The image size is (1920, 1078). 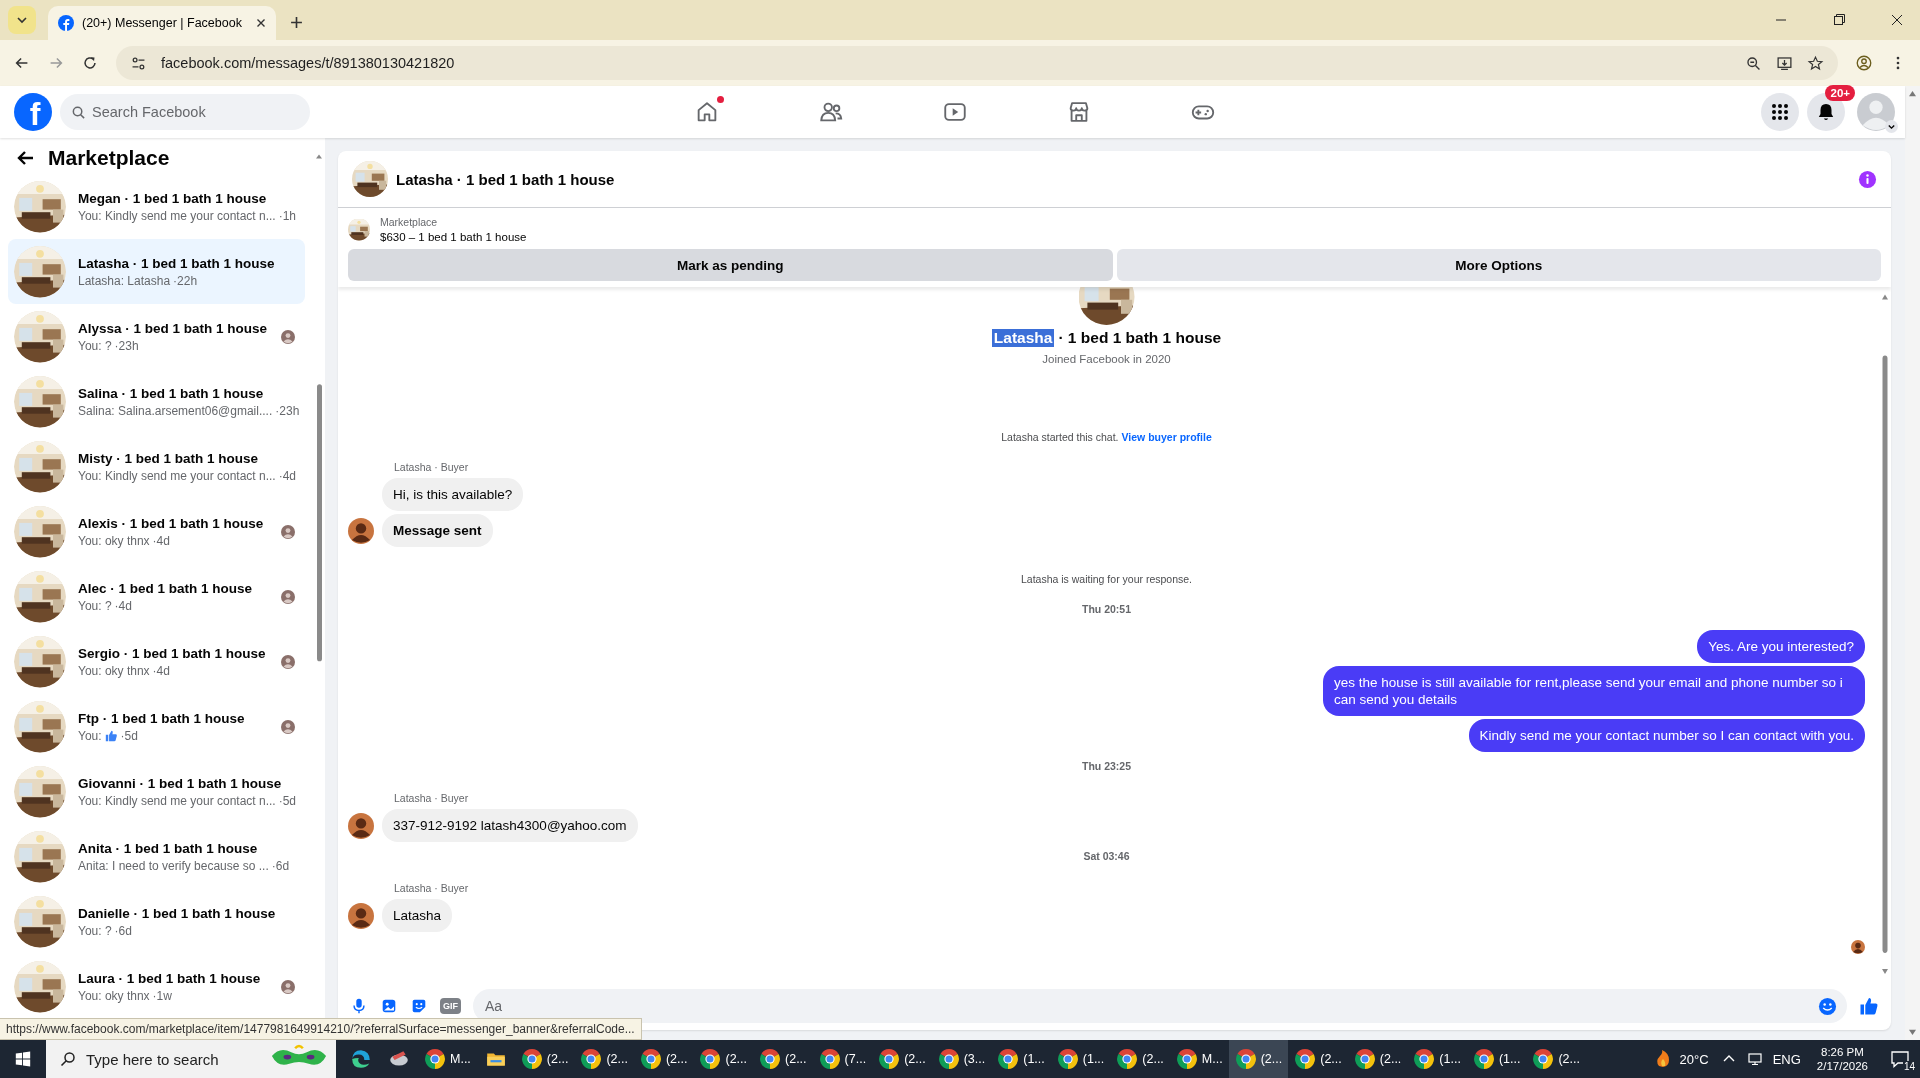 What do you see at coordinates (296, 22) in the screenshot?
I see `new-tab-icon` at bounding box center [296, 22].